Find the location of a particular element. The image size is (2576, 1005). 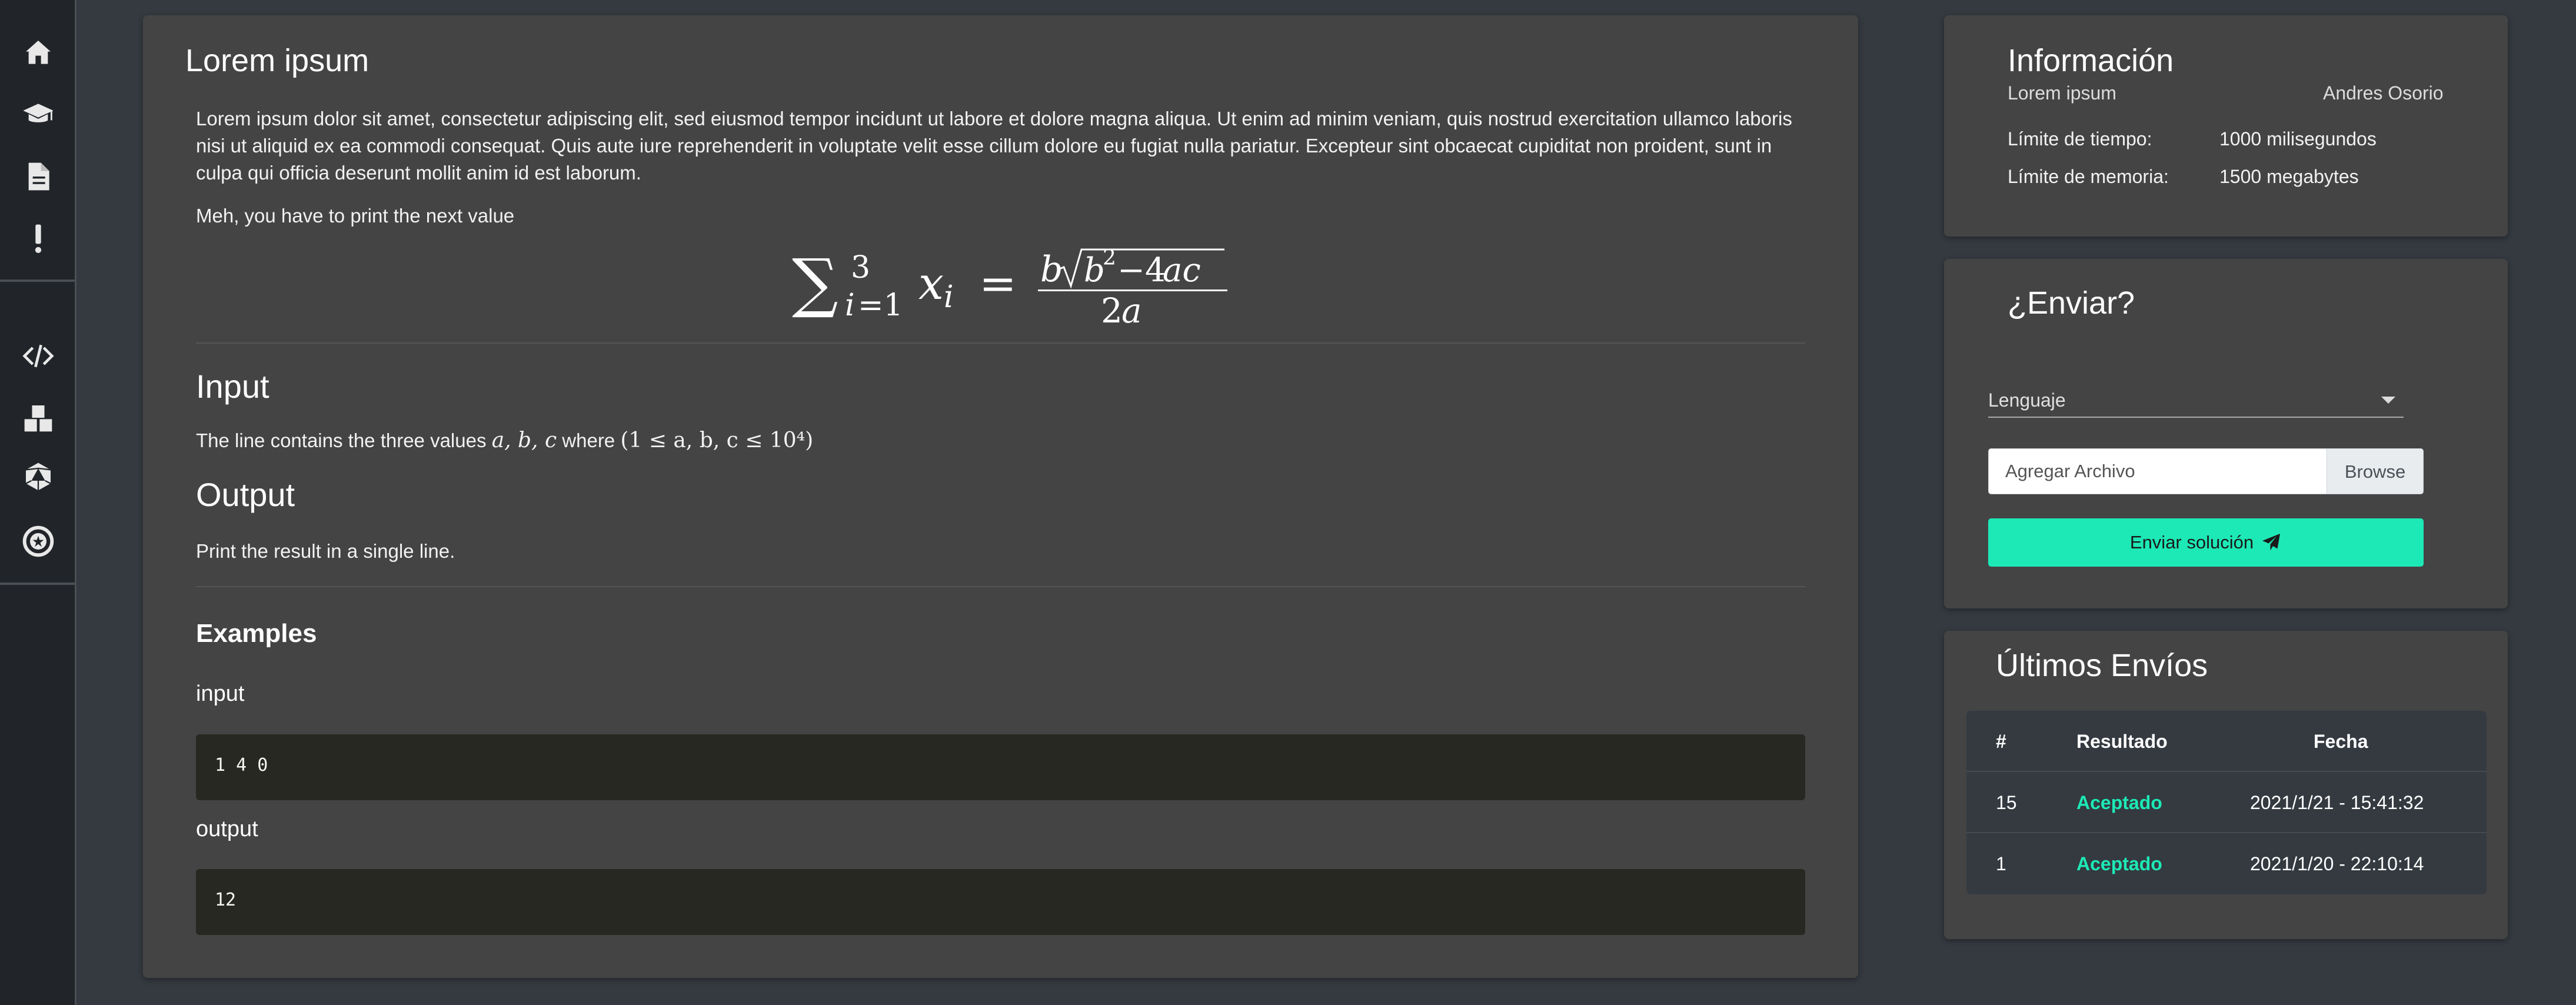

input-where: where is located at coordinates (588, 441).